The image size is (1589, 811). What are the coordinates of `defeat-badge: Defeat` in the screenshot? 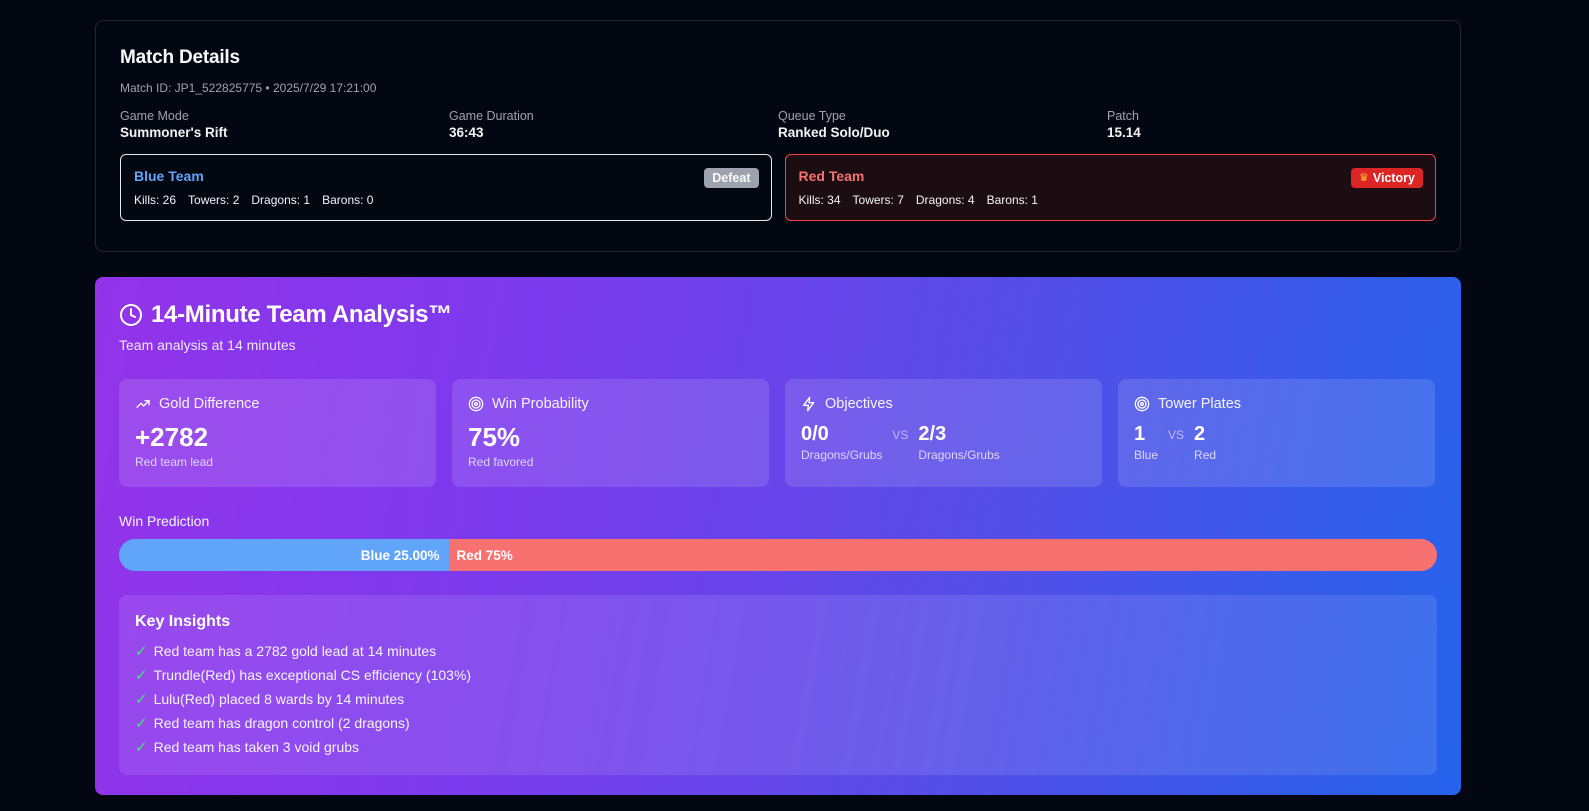 It's located at (731, 178).